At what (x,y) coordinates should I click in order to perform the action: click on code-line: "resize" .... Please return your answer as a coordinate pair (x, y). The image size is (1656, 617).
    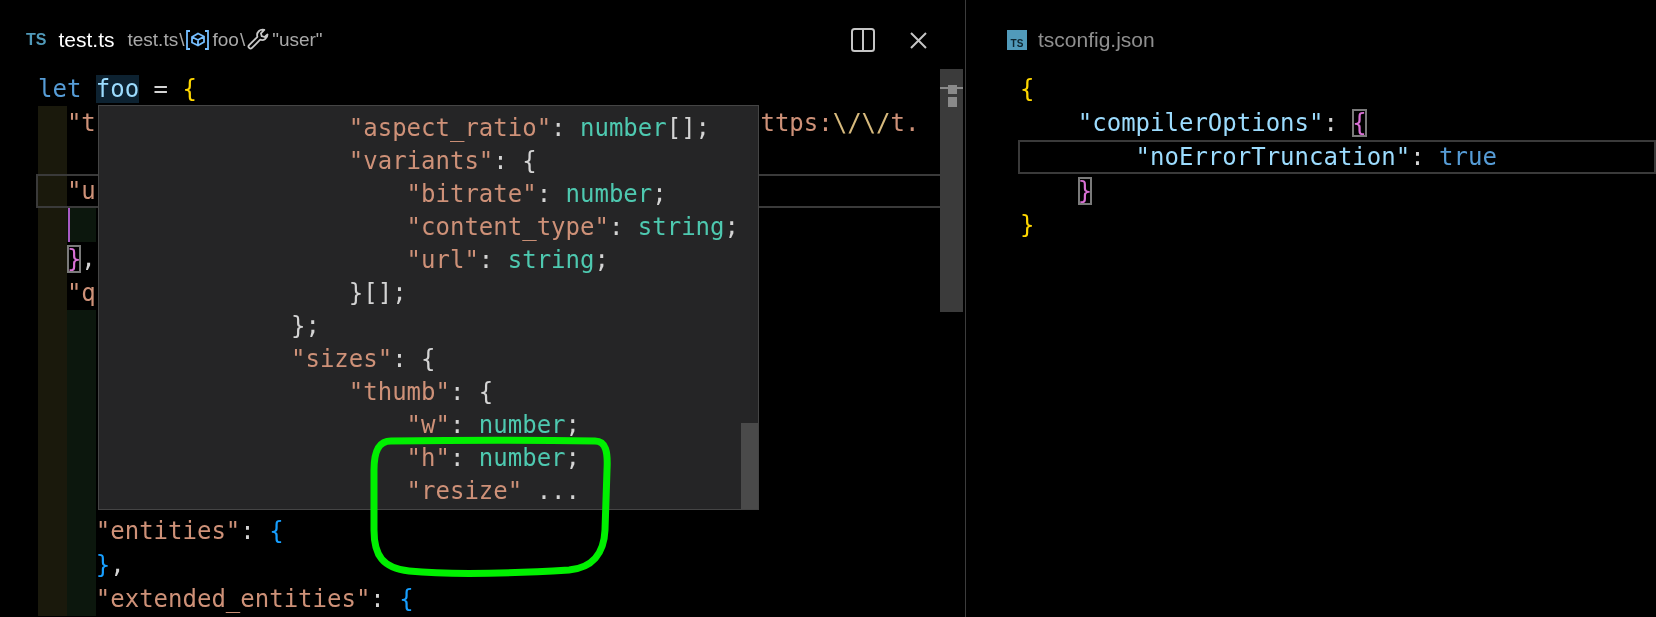
    Looking at the image, I should click on (493, 490).